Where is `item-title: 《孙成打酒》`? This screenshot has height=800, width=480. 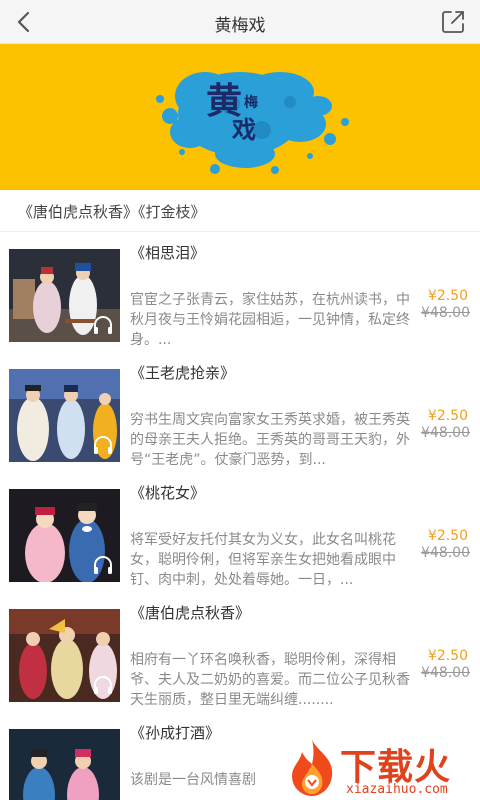
item-title: 《孙成打酒》 is located at coordinates (175, 733).